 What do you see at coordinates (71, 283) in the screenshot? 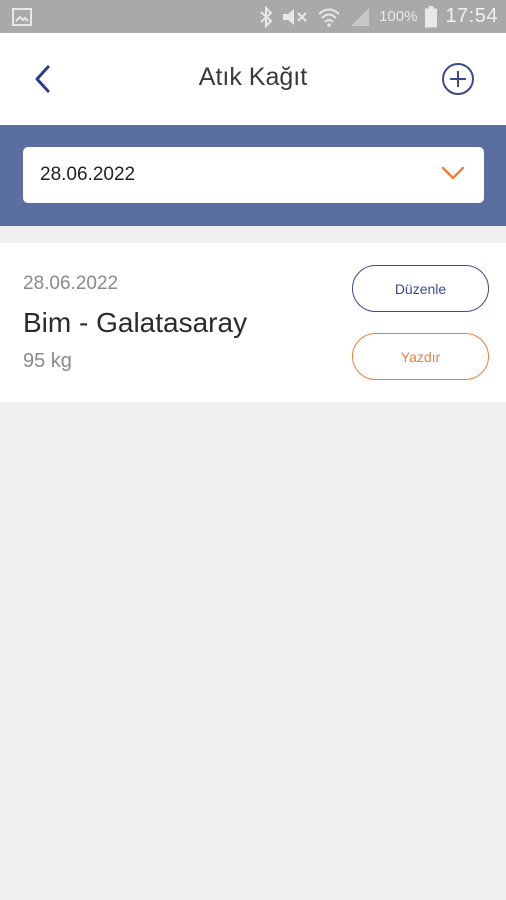
I see `record-date: 28.06.2022` at bounding box center [71, 283].